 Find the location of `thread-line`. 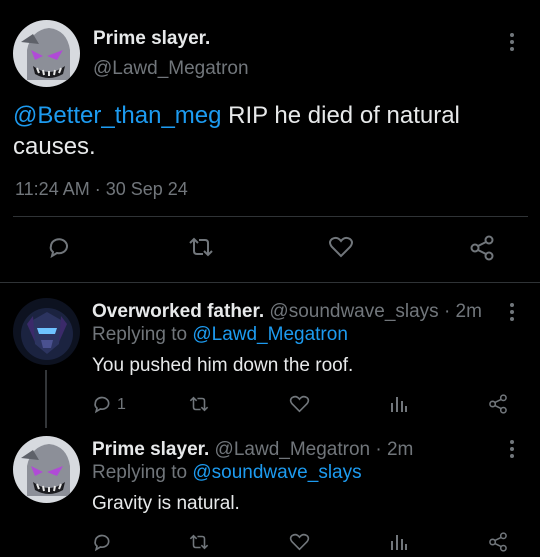

thread-line is located at coordinates (46, 399).